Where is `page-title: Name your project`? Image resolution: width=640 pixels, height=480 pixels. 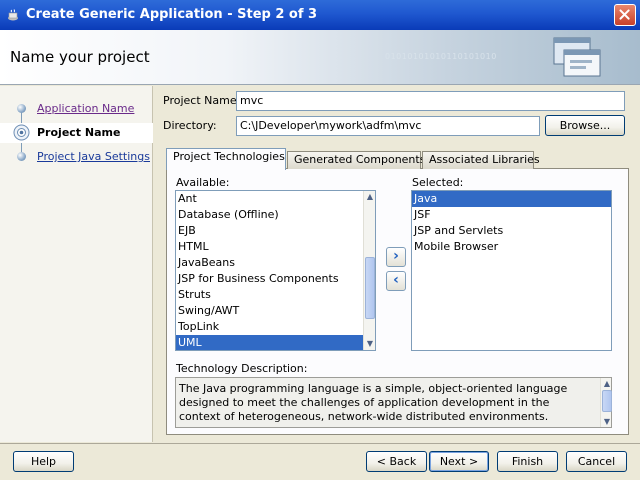 page-title: Name your project is located at coordinates (80, 57).